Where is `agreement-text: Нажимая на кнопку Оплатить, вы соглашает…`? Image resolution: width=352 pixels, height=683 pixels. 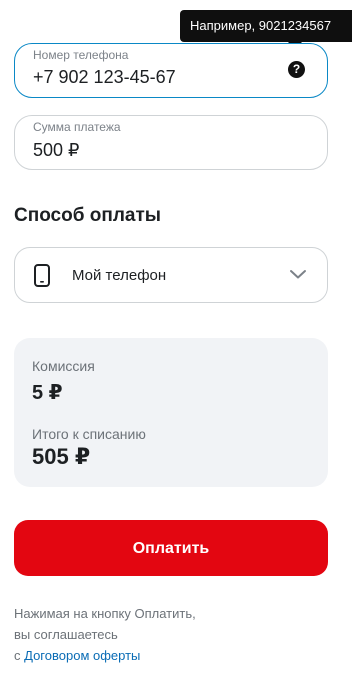 agreement-text: Нажимая на кнопку Оплатить, вы соглашает… is located at coordinates (105, 634).